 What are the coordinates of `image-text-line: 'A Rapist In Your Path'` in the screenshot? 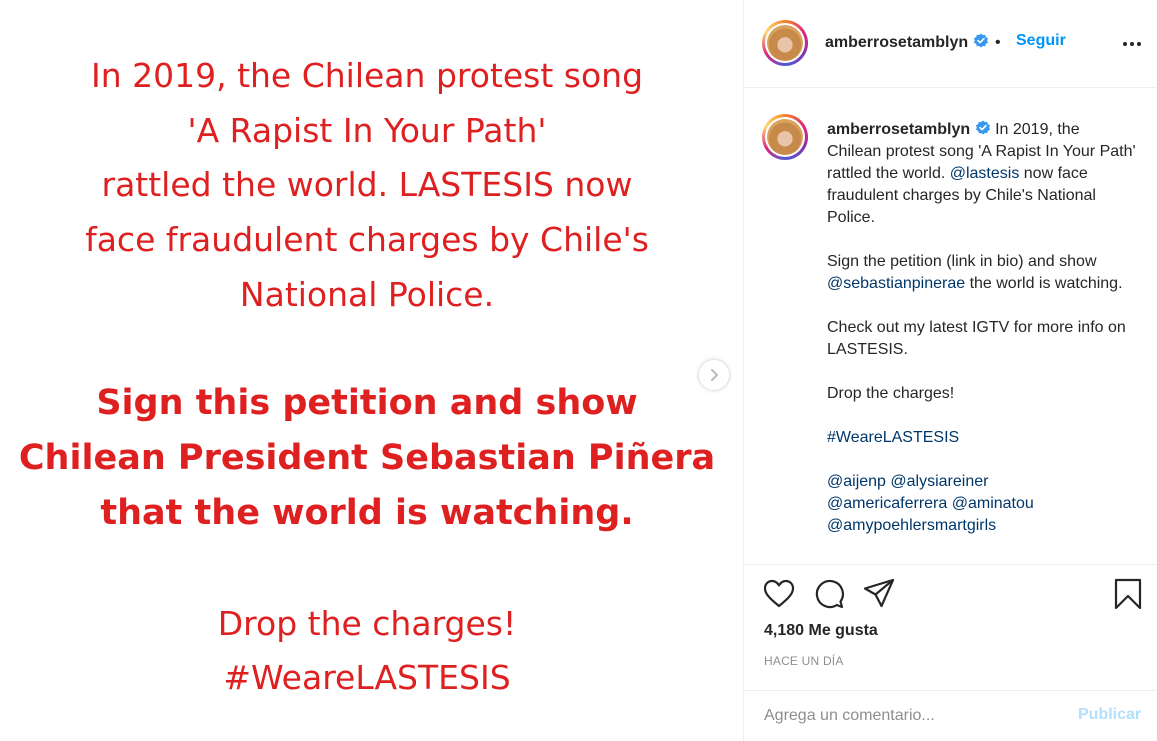 It's located at (367, 130).